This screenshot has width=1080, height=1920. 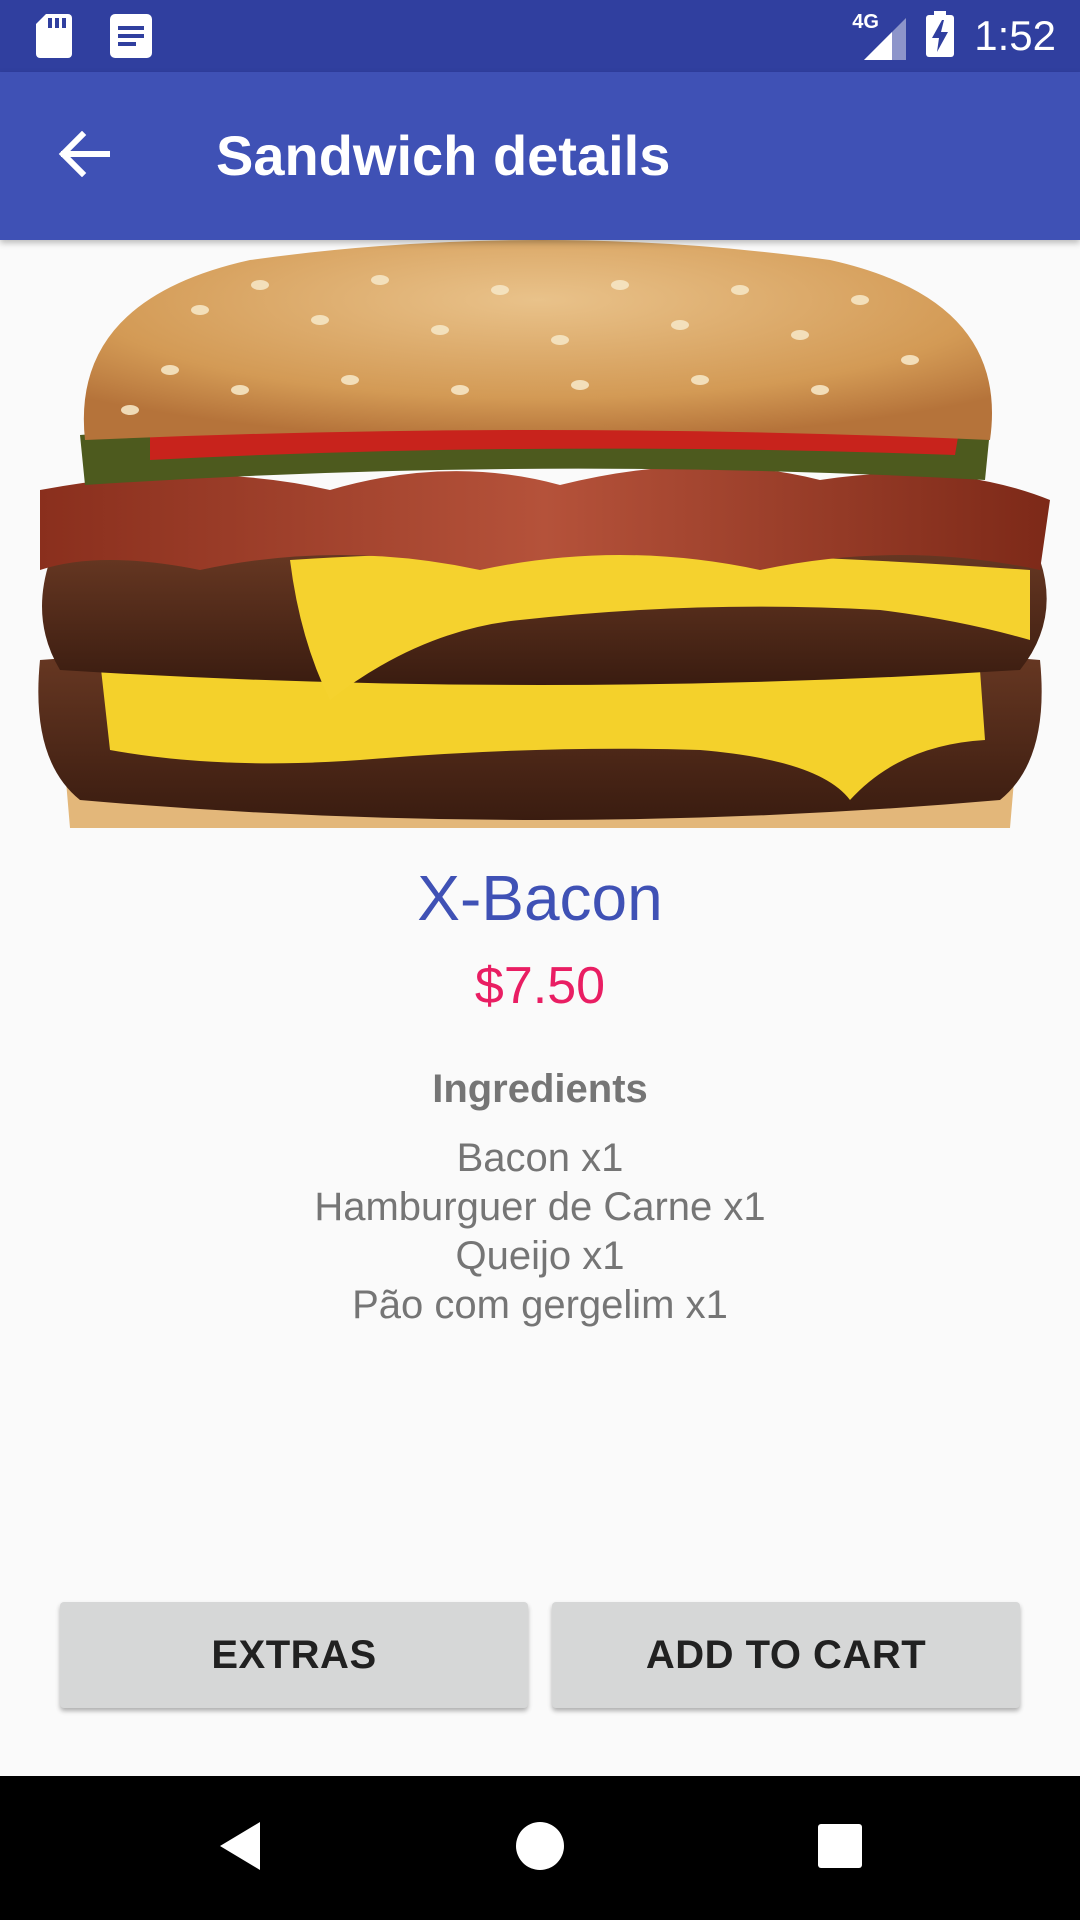 I want to click on extras-button: EXTRAS, so click(x=294, y=1655).